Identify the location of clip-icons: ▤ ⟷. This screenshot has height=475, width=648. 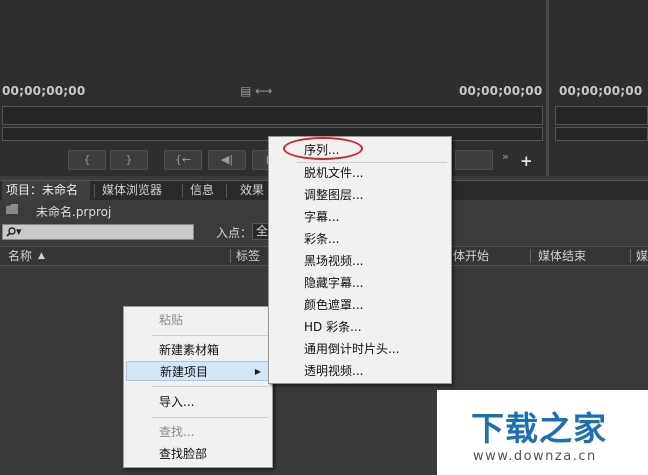
(256, 91).